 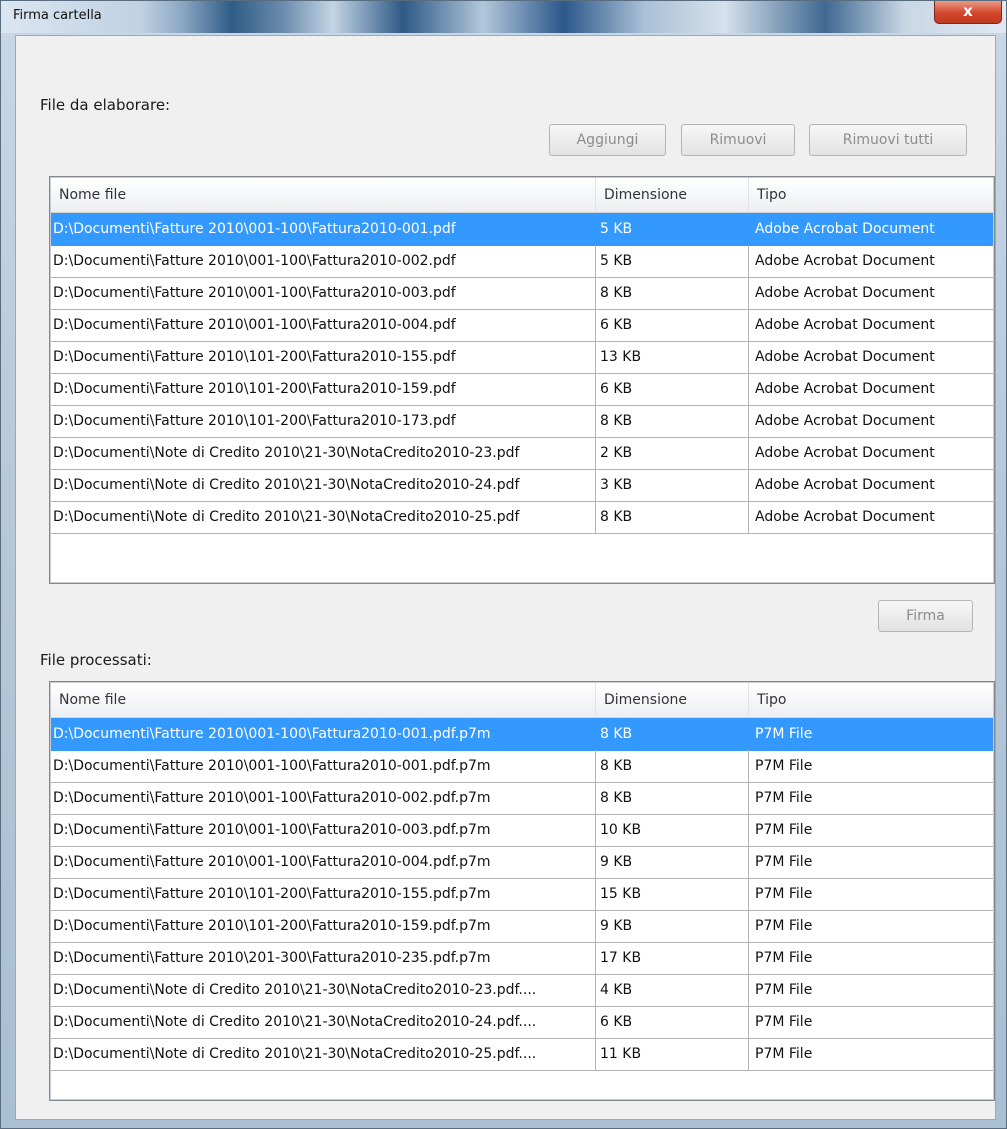 What do you see at coordinates (607, 140) in the screenshot?
I see `add-button: Aggiungi` at bounding box center [607, 140].